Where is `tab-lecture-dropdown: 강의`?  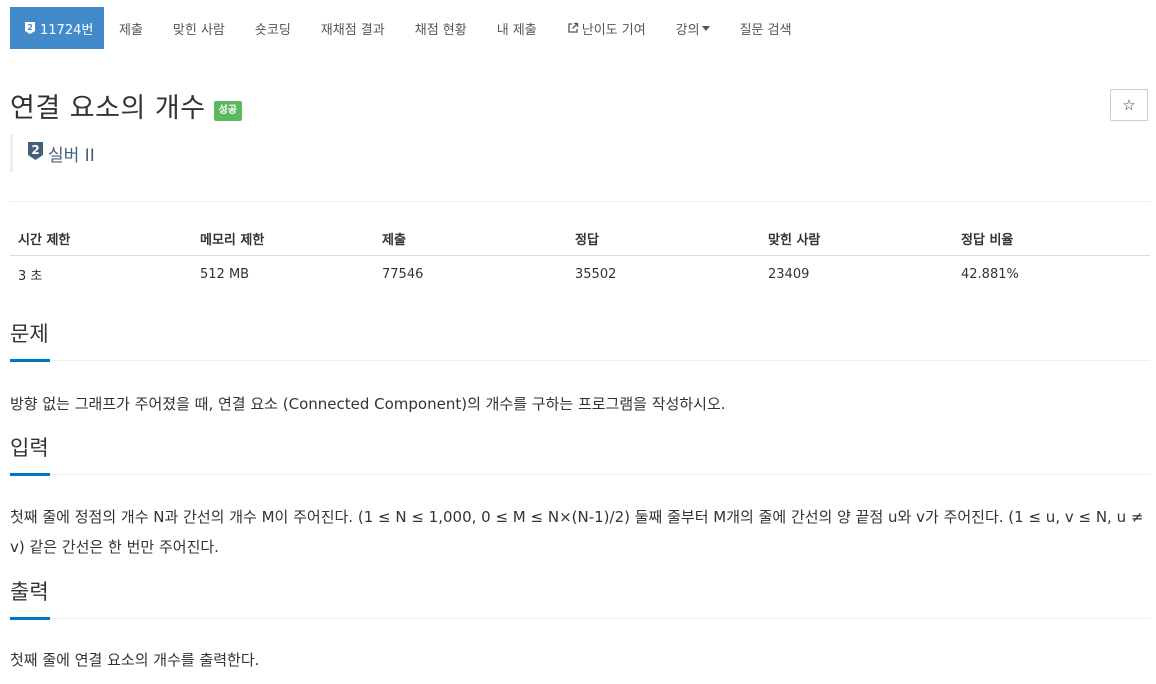
tab-lecture-dropdown: 강의 is located at coordinates (693, 28).